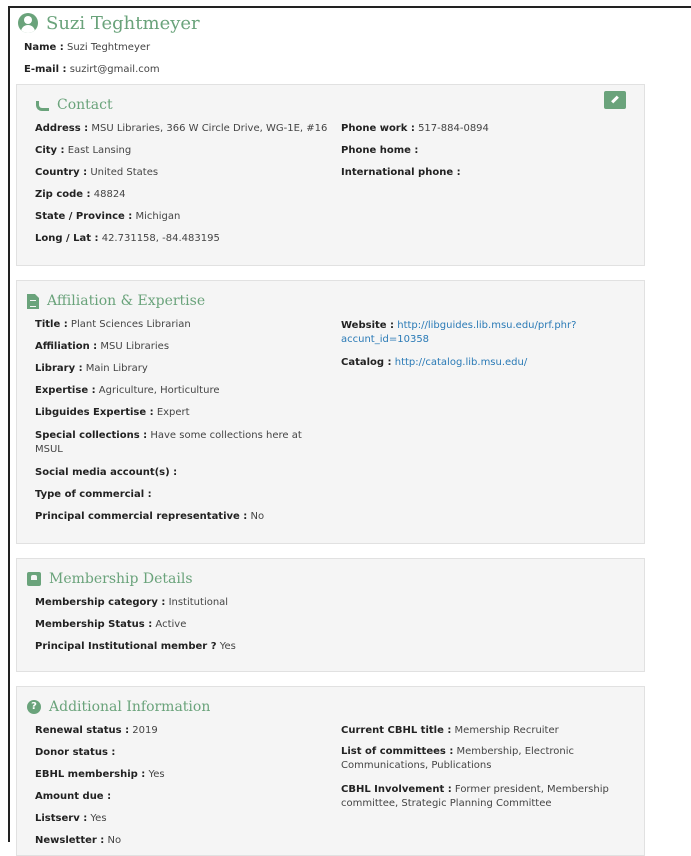 The height and width of the screenshot is (856, 691). Describe the element at coordinates (74, 105) in the screenshot. I see `contact-title: Contact` at that location.